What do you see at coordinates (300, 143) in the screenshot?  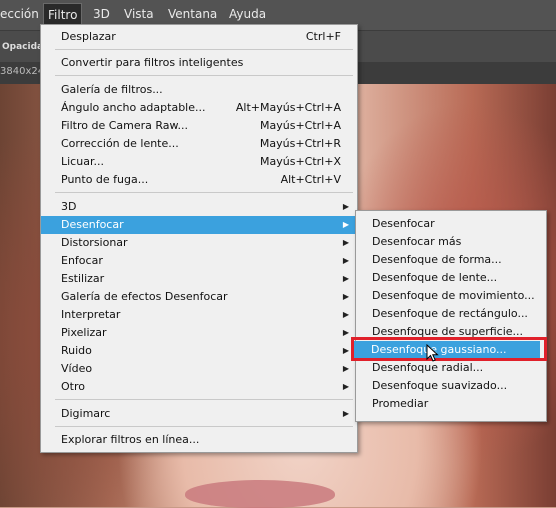 I see `menu-item-shortcut: Mayús+Ctrl+R` at bounding box center [300, 143].